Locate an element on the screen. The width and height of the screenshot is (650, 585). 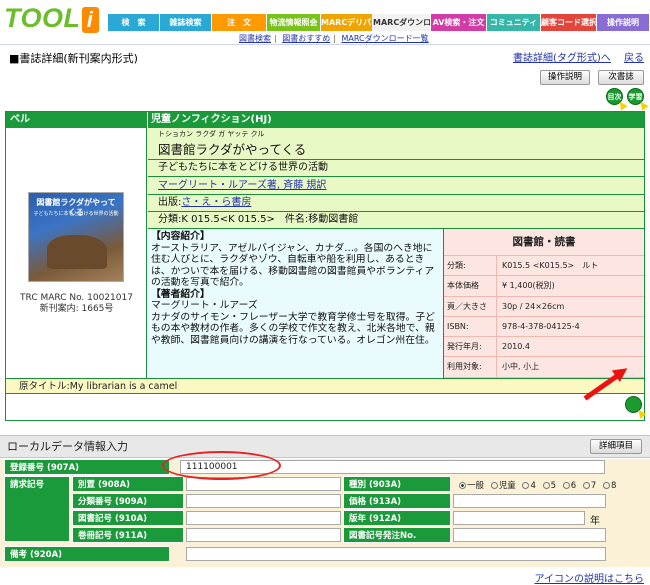
library-value: ¥ 1,400(税別) is located at coordinates (528, 286).